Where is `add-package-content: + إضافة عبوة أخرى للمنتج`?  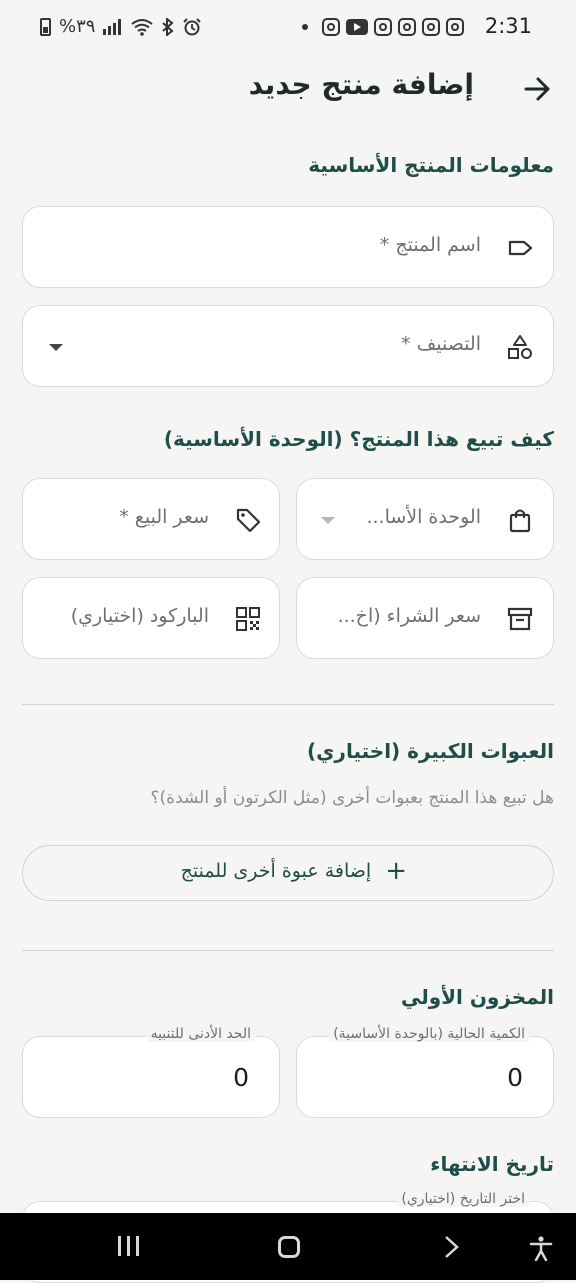
add-package-content: + إضافة عبوة أخرى للمنتج is located at coordinates (293, 871).